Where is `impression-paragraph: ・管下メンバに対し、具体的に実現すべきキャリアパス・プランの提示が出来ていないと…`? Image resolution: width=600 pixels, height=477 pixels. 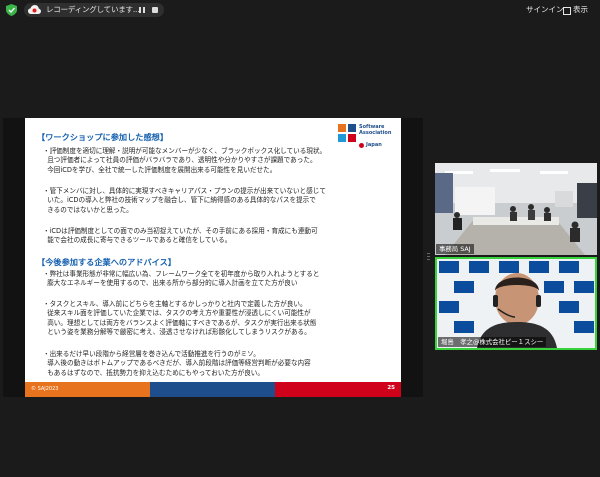 impression-paragraph: ・管下メンバに対し、具体的に実現すべきキャリアパス・プランの提示が出来ていないと… is located at coordinates (184, 200).